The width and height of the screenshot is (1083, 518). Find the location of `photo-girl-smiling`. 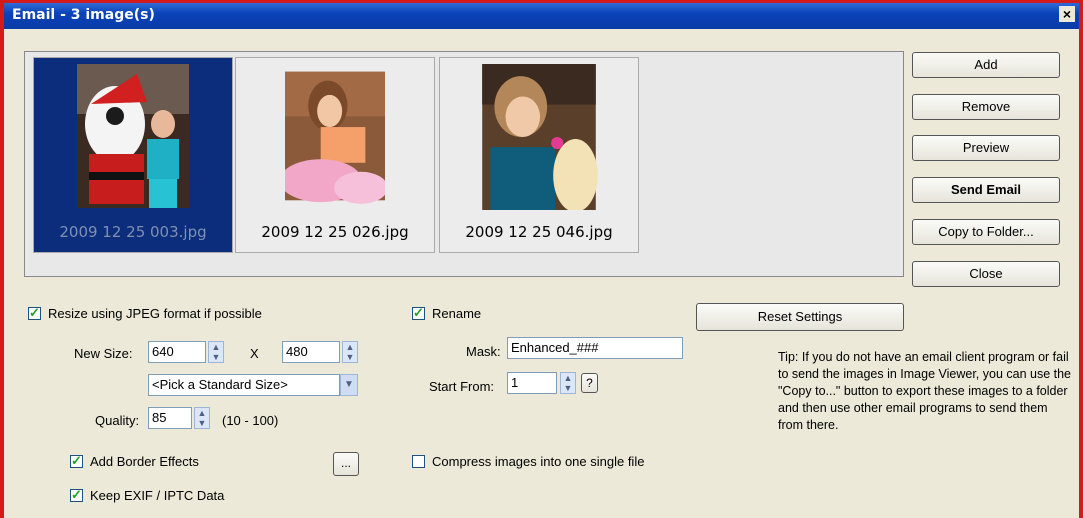

photo-girl-smiling is located at coordinates (335, 137).